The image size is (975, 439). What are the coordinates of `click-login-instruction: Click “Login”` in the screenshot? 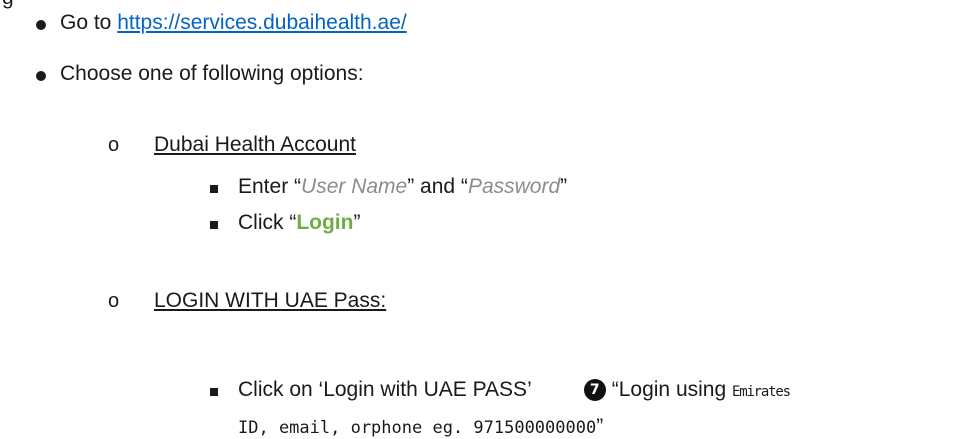 It's located at (299, 222).